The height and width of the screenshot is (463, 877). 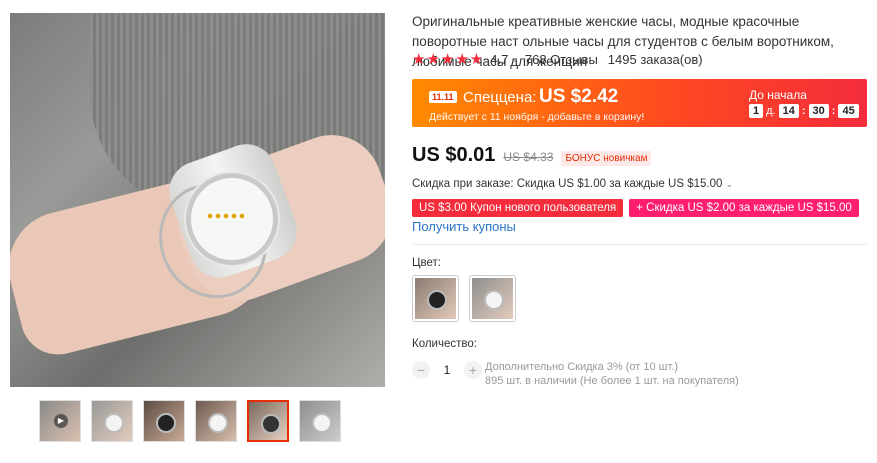 I want to click on bulk-discount-text: Дополнительно Скидка 3% (от 10 шт.), so click(x=582, y=367).